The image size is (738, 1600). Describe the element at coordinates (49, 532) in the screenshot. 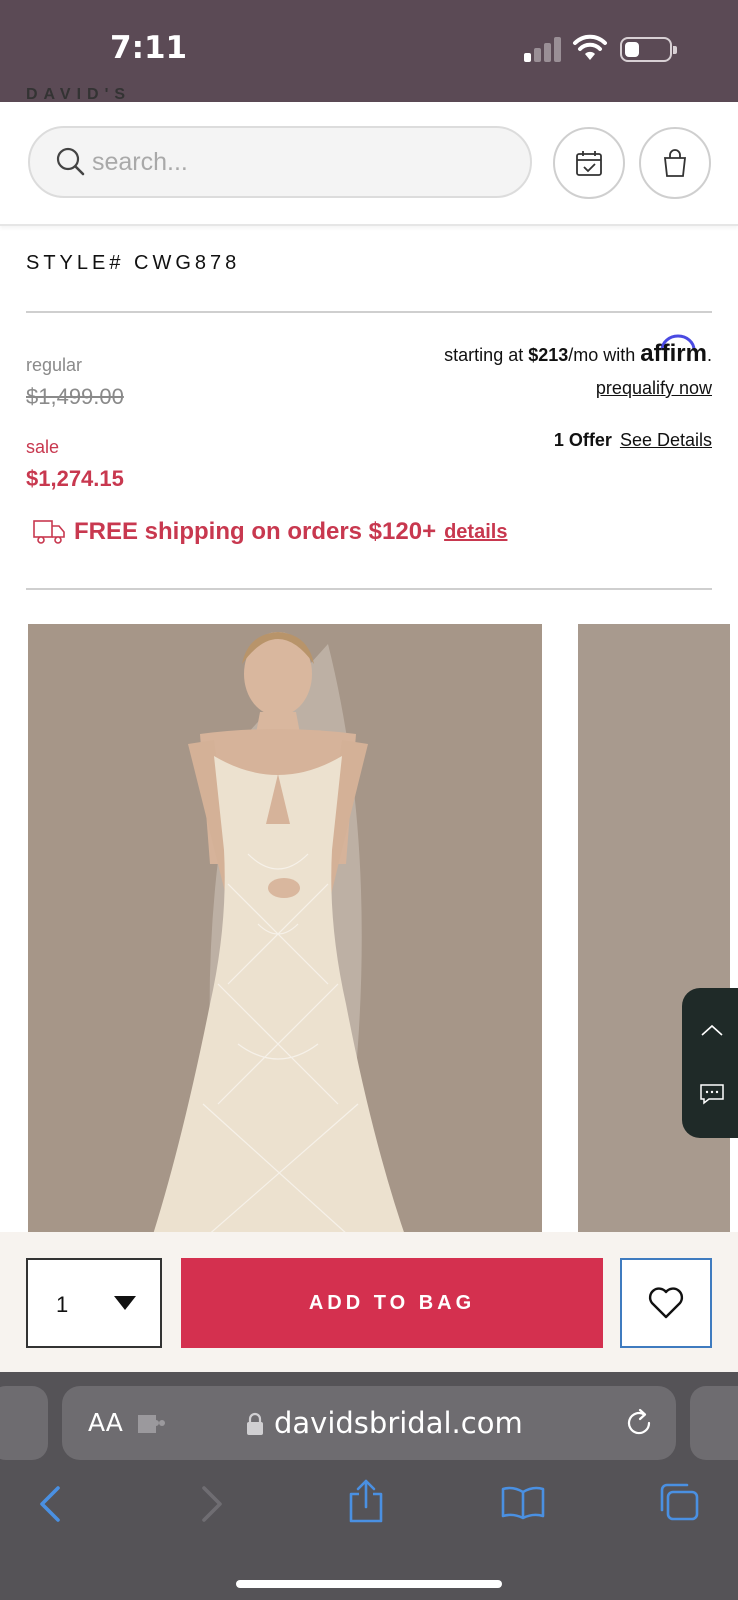

I see `delivery-truck-icon` at that location.